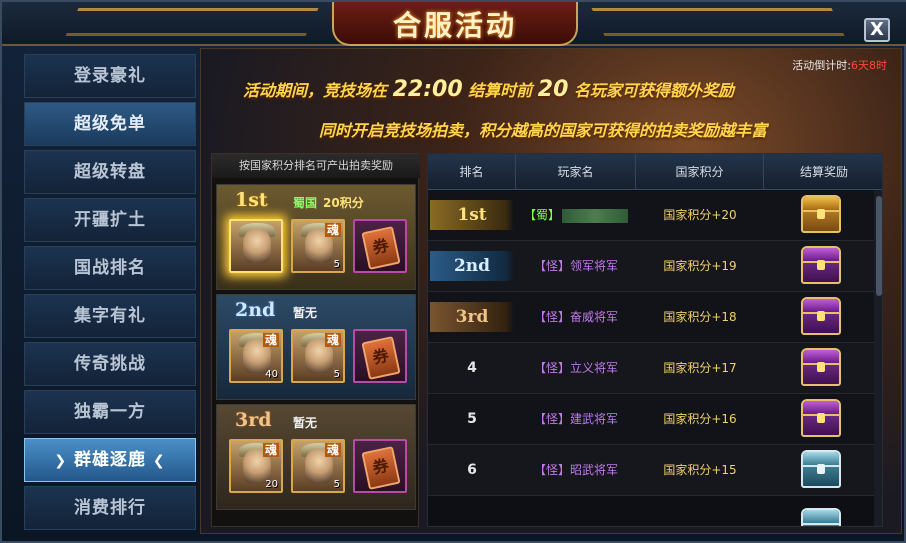 Image resolution: width=906 pixels, height=543 pixels. Describe the element at coordinates (61, 461) in the screenshot. I see `chevron-right-icon: ❯` at that location.